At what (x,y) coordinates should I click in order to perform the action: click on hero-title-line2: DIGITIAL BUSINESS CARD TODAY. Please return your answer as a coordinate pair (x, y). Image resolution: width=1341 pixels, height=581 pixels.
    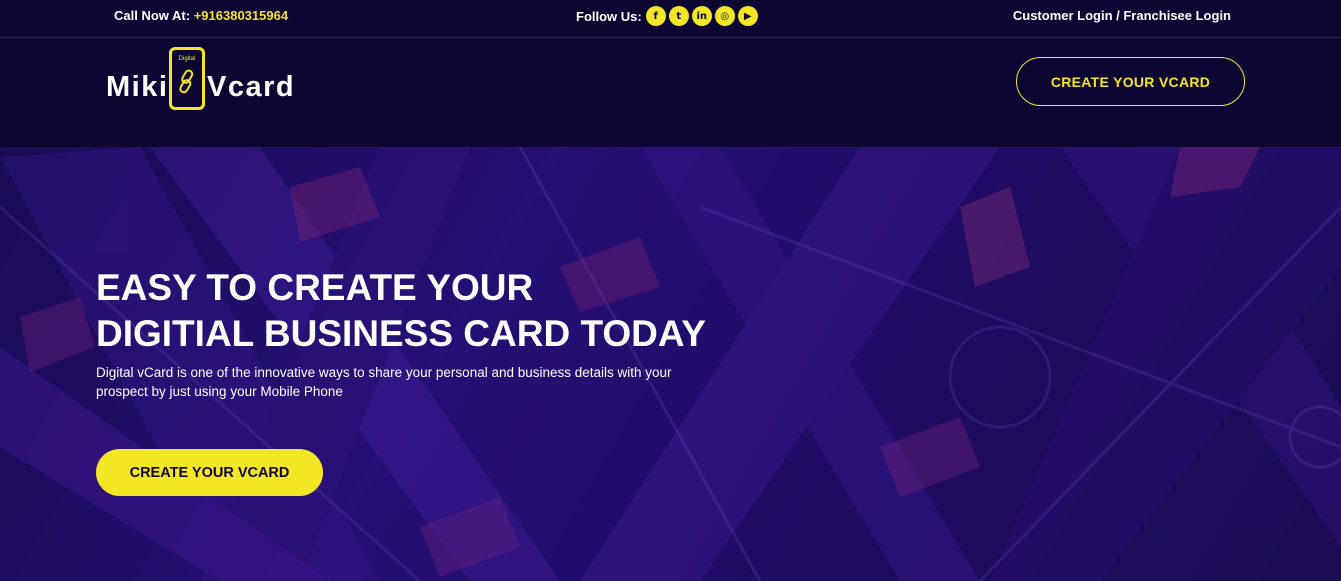
    Looking at the image, I should click on (401, 333).